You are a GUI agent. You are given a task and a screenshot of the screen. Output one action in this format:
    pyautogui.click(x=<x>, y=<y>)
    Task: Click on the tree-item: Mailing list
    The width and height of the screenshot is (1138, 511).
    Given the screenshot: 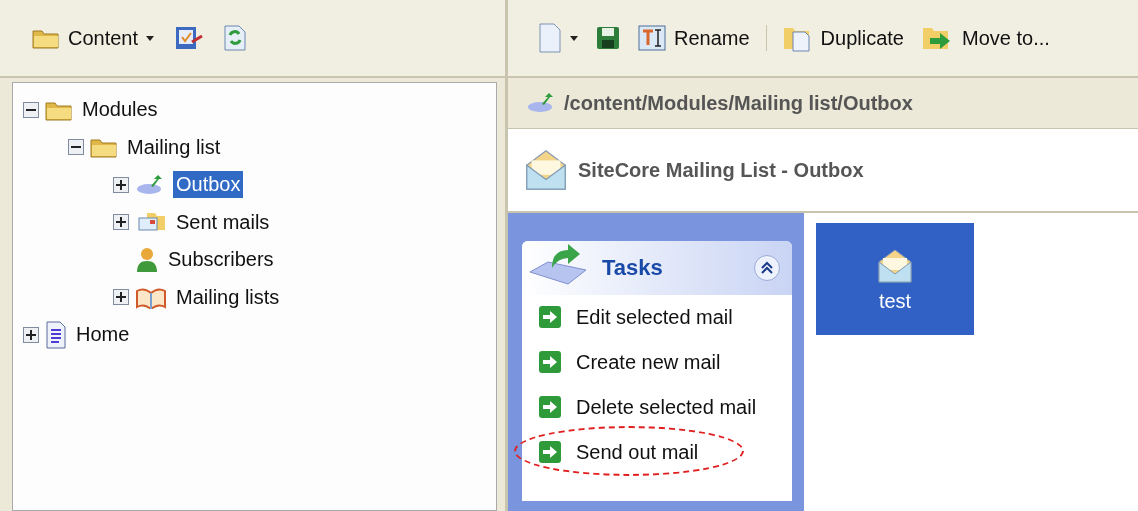 What is the action you would take?
    pyautogui.click(x=174, y=147)
    